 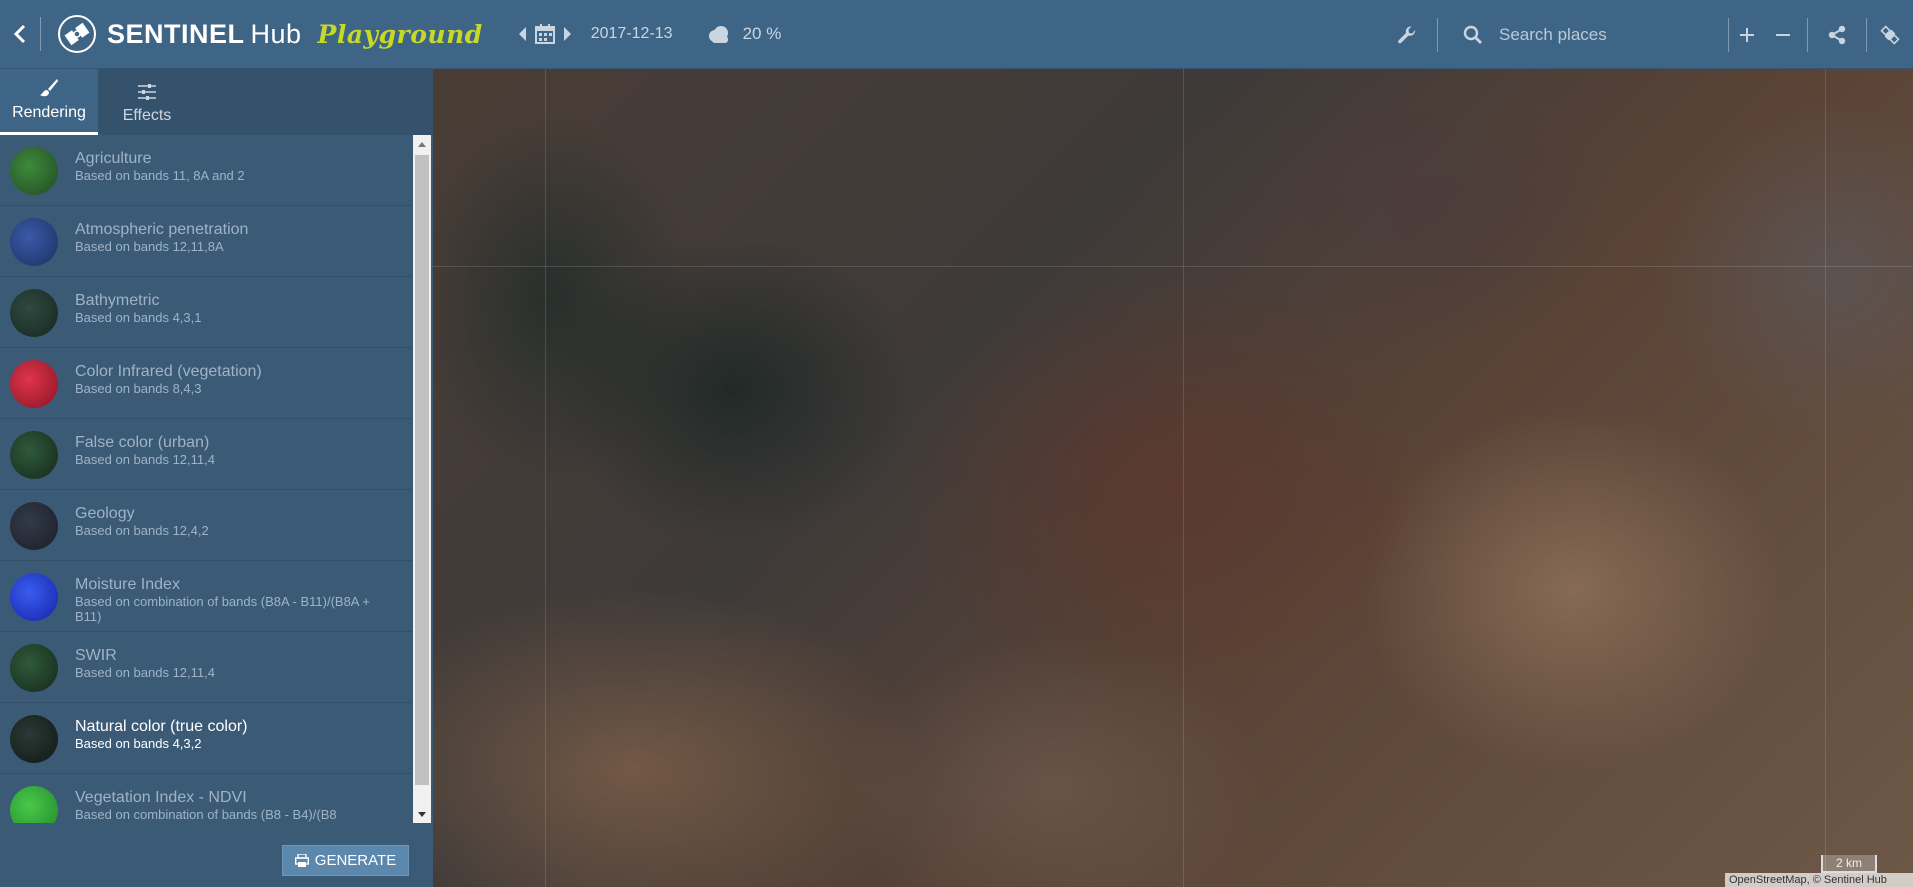 What do you see at coordinates (1819, 880) in the screenshot?
I see `map-attribution: OpenStreetMap, © Sentinel Hub` at bounding box center [1819, 880].